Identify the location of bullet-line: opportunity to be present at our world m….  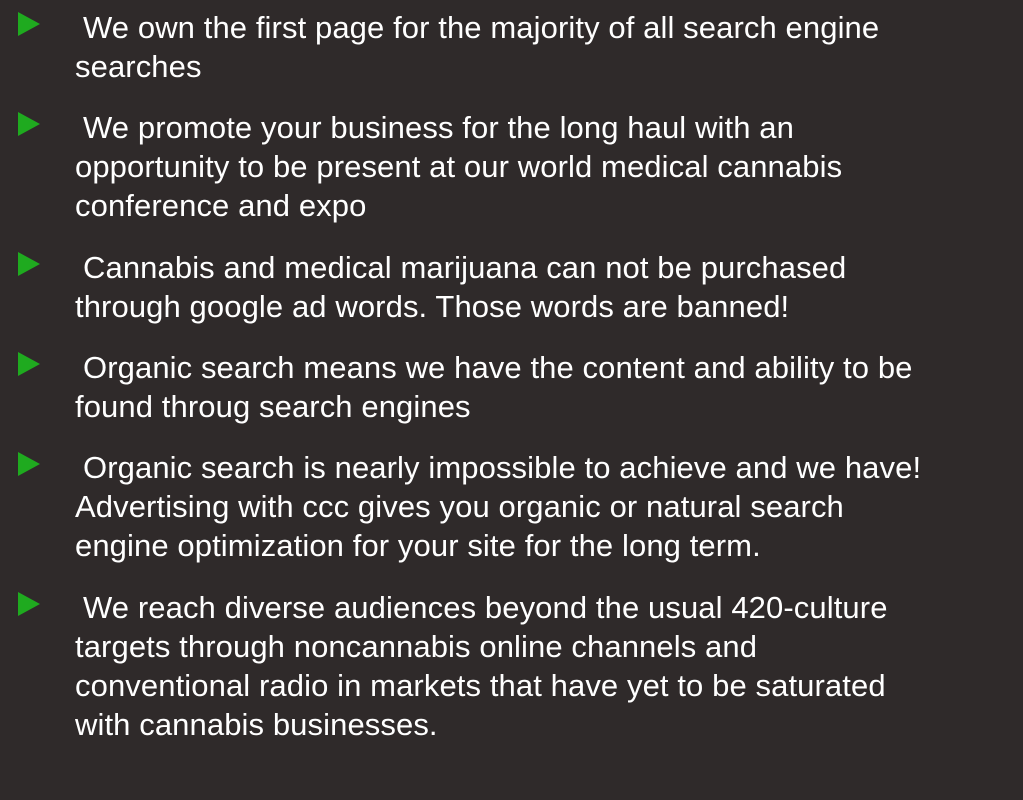
(459, 166).